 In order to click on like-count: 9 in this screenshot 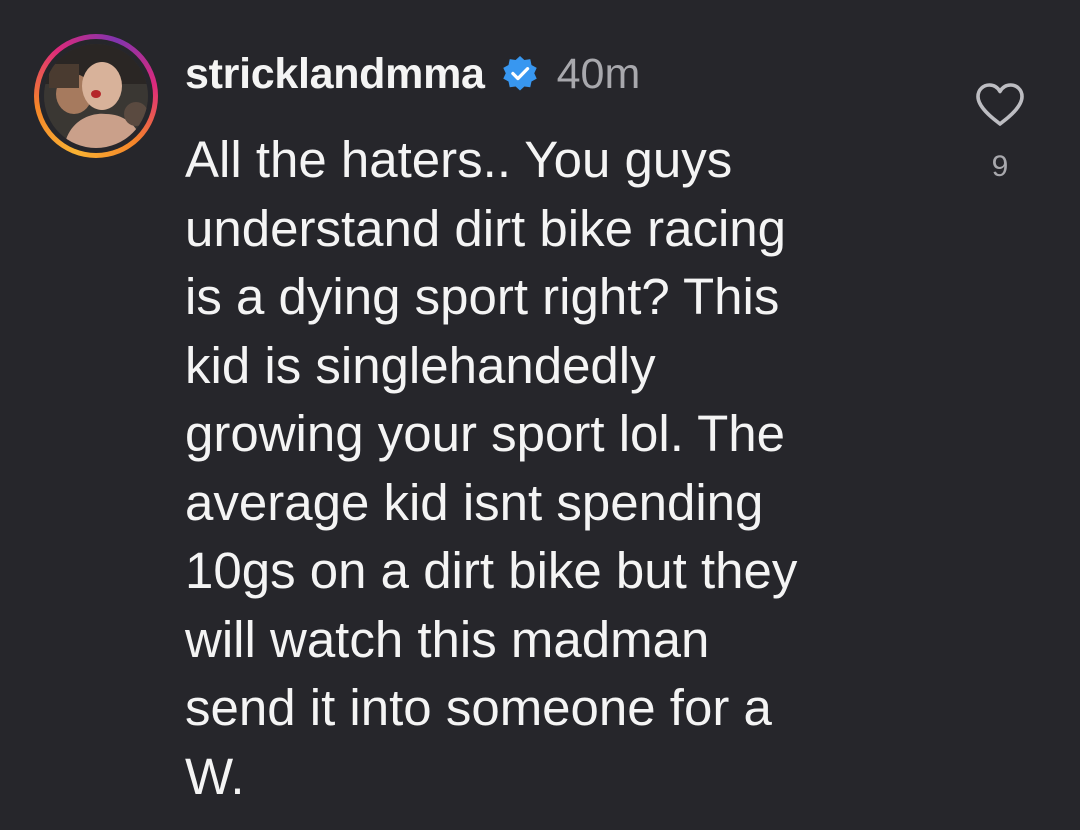, I will do `click(1000, 167)`.